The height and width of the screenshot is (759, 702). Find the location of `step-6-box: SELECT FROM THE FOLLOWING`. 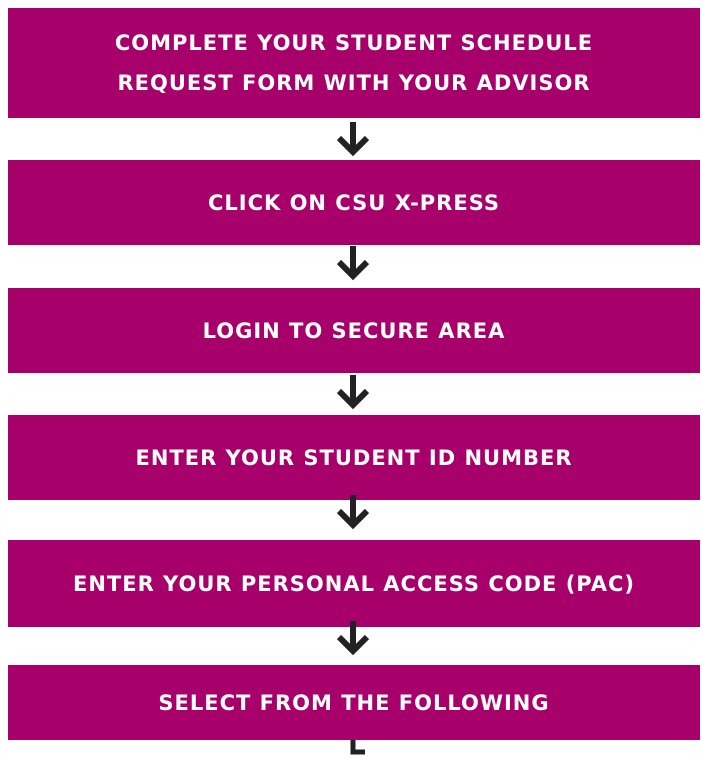

step-6-box: SELECT FROM THE FOLLOWING is located at coordinates (354, 702).